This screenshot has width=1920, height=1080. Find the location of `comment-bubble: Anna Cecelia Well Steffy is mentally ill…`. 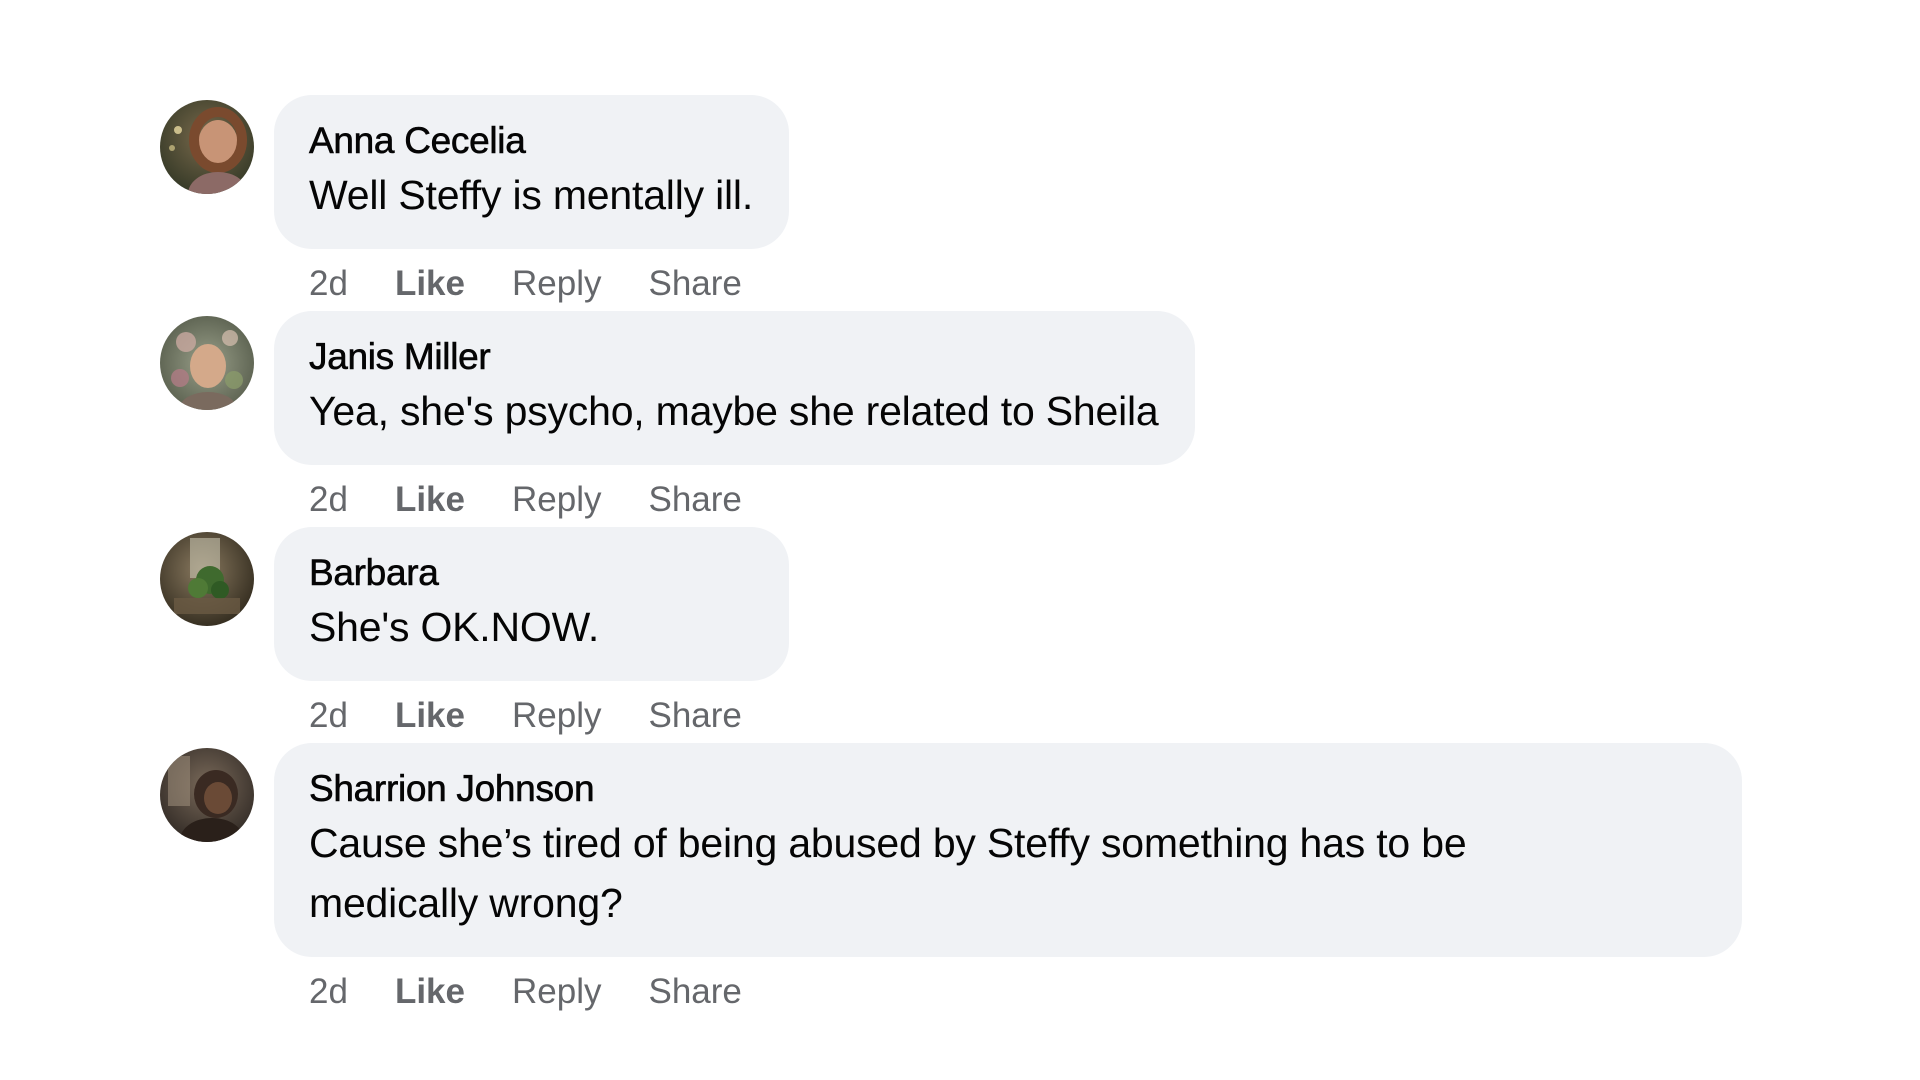

comment-bubble: Anna Cecelia Well Steffy is mentally ill… is located at coordinates (532, 172).